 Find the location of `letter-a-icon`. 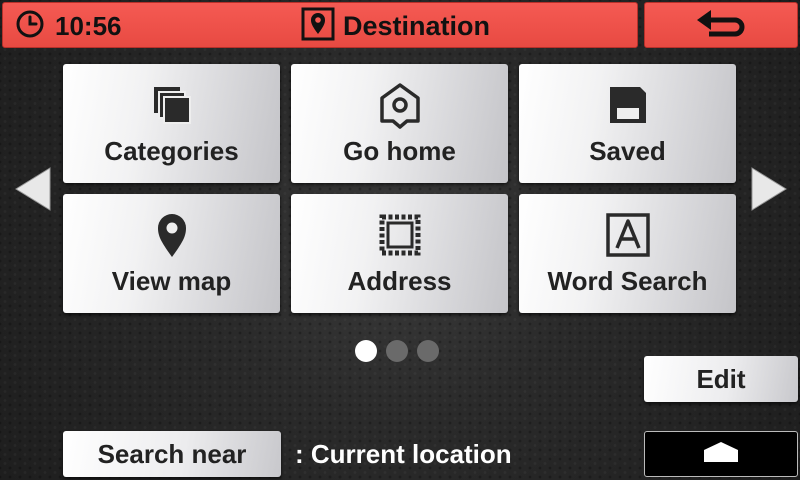

letter-a-icon is located at coordinates (627, 235).